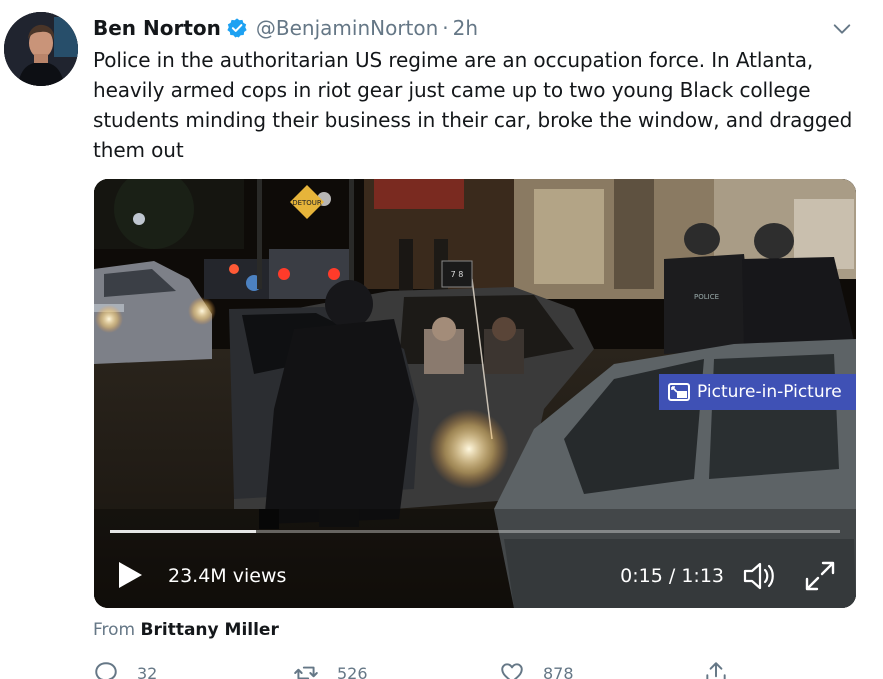  I want to click on like-count: 878, so click(558, 671).